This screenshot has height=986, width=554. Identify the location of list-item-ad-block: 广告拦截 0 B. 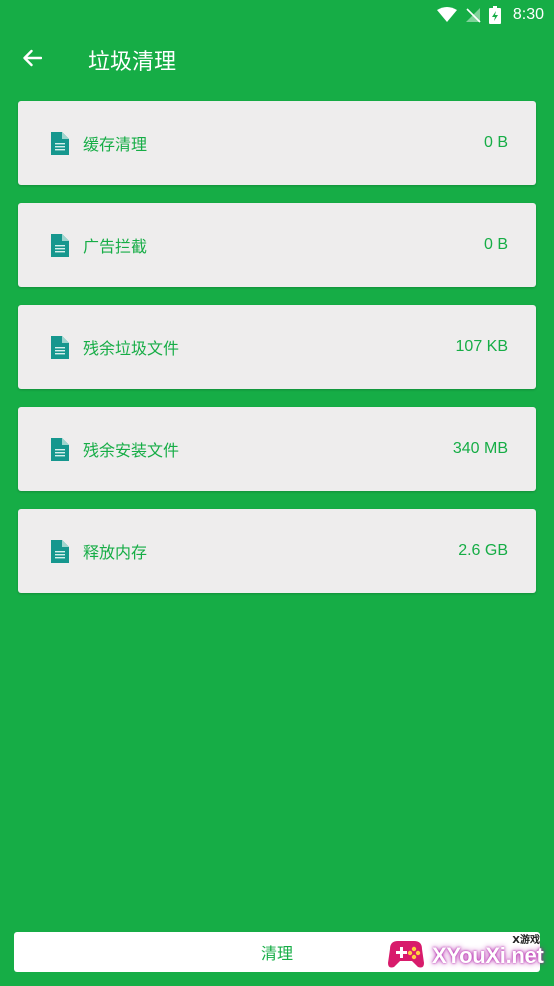
(277, 245).